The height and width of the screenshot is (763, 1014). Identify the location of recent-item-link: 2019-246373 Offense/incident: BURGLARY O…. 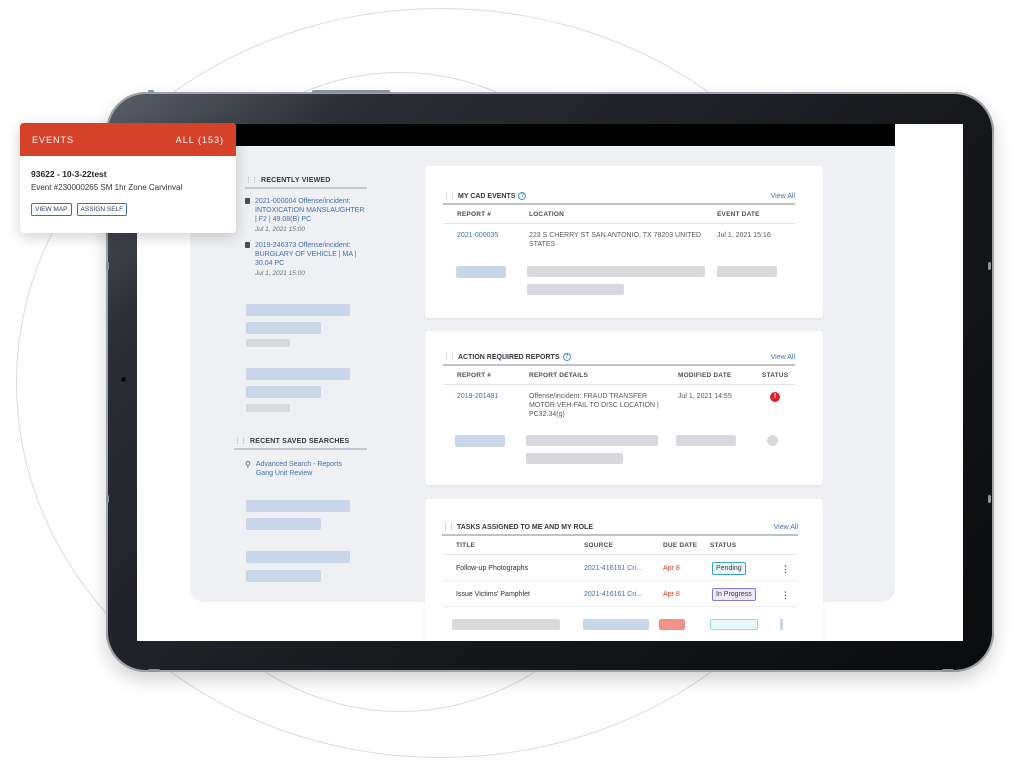
(311, 254).